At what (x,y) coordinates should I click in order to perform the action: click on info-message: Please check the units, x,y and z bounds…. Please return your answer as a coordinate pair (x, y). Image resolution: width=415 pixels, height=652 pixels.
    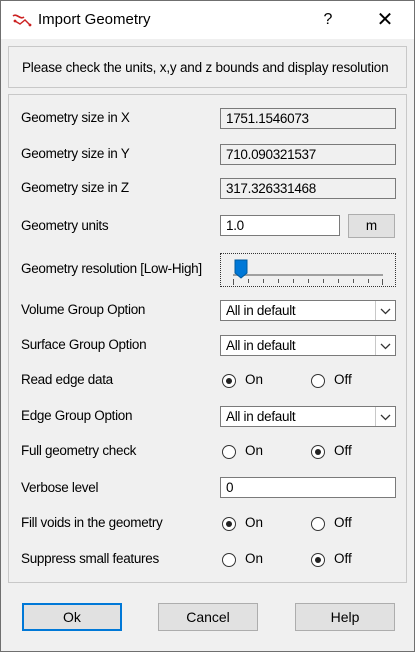
    Looking at the image, I should click on (205, 67).